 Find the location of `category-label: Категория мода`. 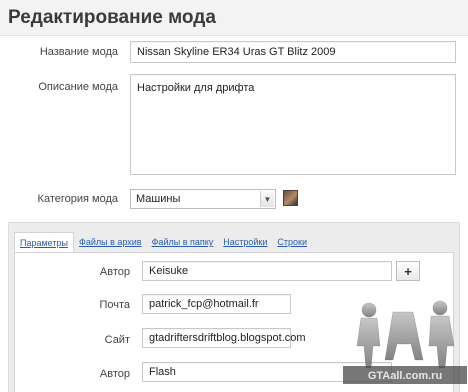

category-label: Категория мода is located at coordinates (77, 199).